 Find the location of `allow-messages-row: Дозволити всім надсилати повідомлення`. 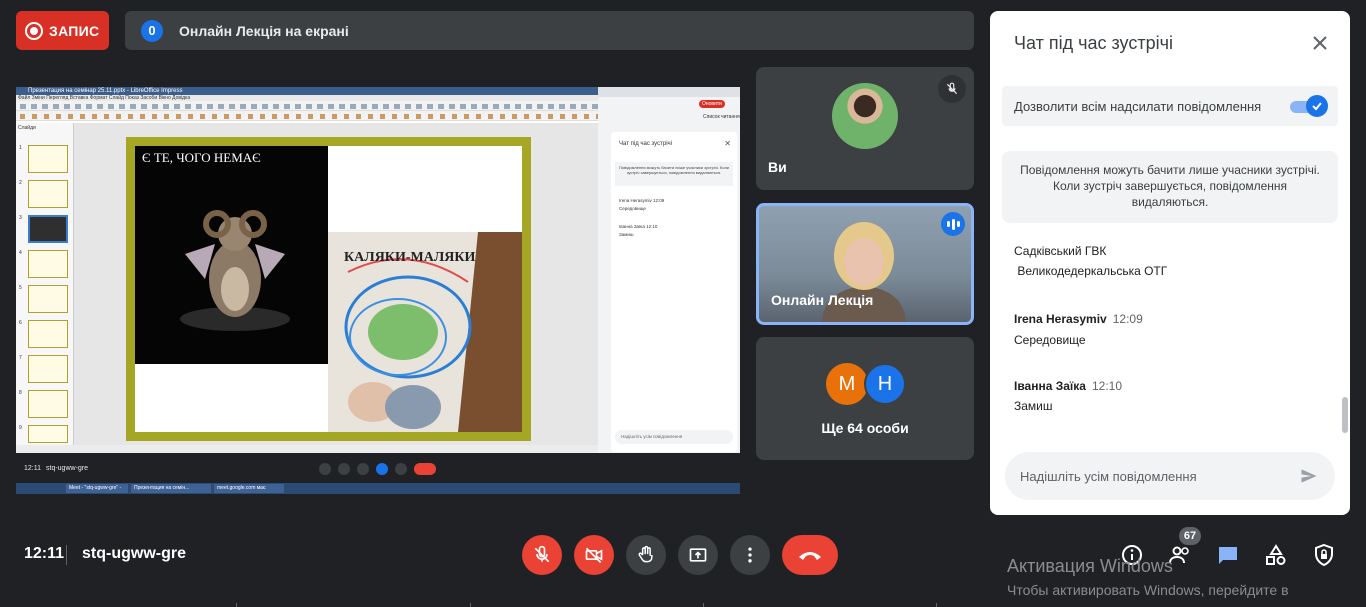

allow-messages-row: Дозволити всім надсилати повідомлення is located at coordinates (1170, 106).